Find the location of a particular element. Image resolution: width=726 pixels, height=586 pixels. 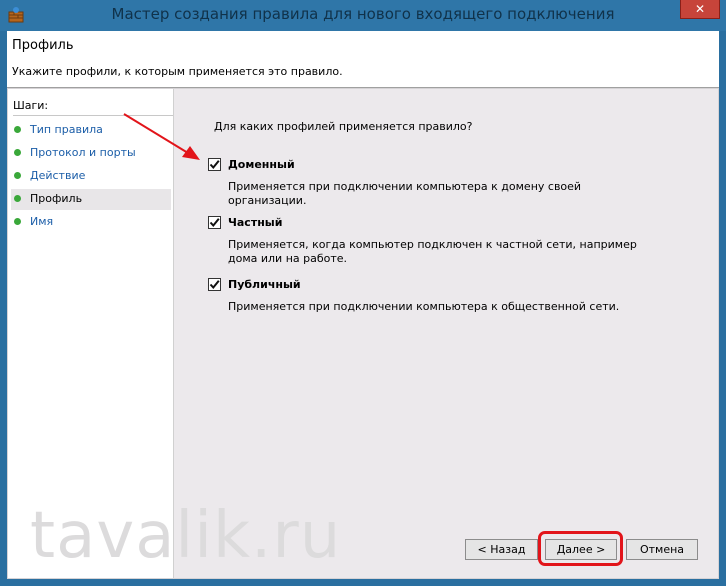

step-profile: Профиль is located at coordinates (91, 199).